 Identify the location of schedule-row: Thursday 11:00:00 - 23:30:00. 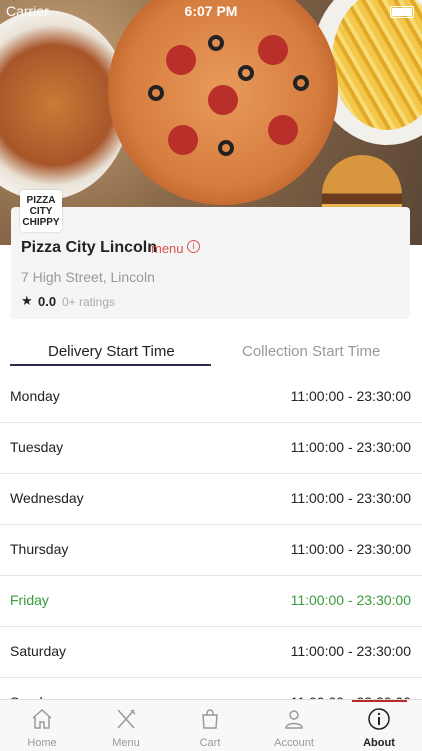
(211, 550).